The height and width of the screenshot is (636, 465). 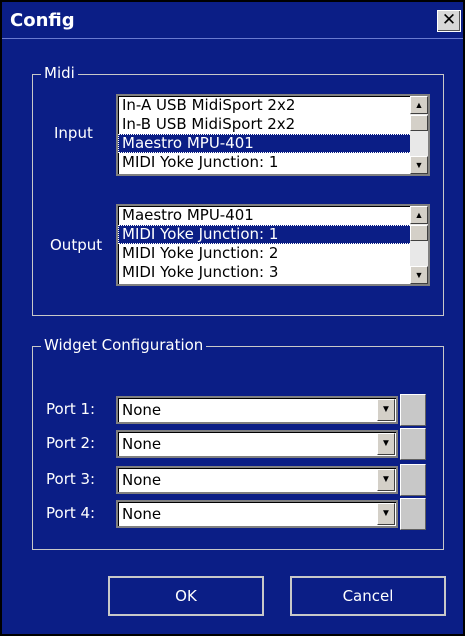 I want to click on input-scrollbar: ▲ ▼, so click(x=419, y=135).